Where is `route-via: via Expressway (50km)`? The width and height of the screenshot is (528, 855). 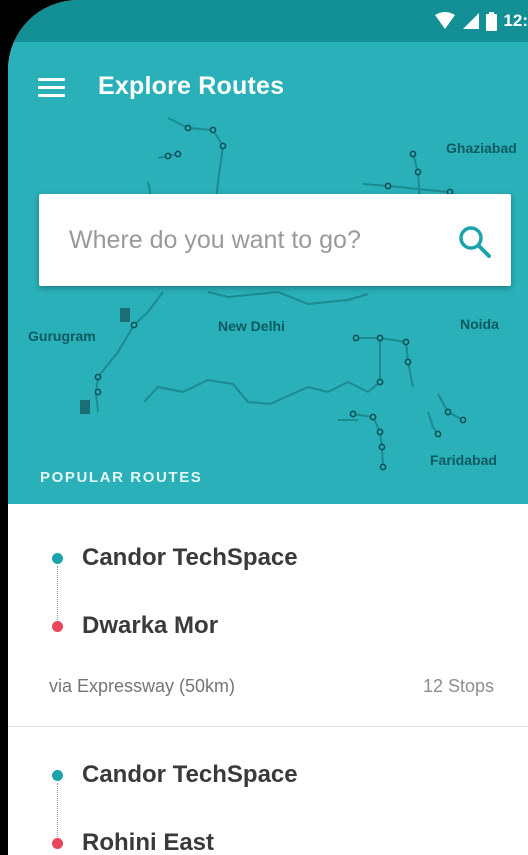 route-via: via Expressway (50km) is located at coordinates (142, 686).